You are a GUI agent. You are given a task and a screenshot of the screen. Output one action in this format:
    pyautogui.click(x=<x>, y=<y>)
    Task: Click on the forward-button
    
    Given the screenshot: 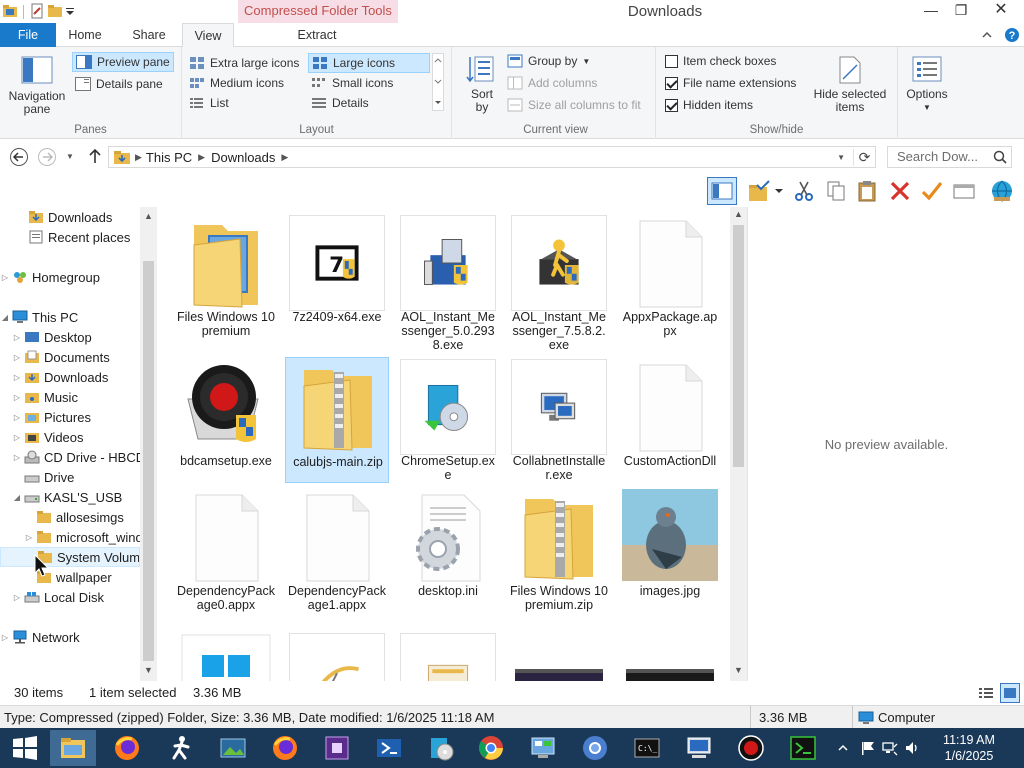 What is the action you would take?
    pyautogui.click(x=47, y=157)
    